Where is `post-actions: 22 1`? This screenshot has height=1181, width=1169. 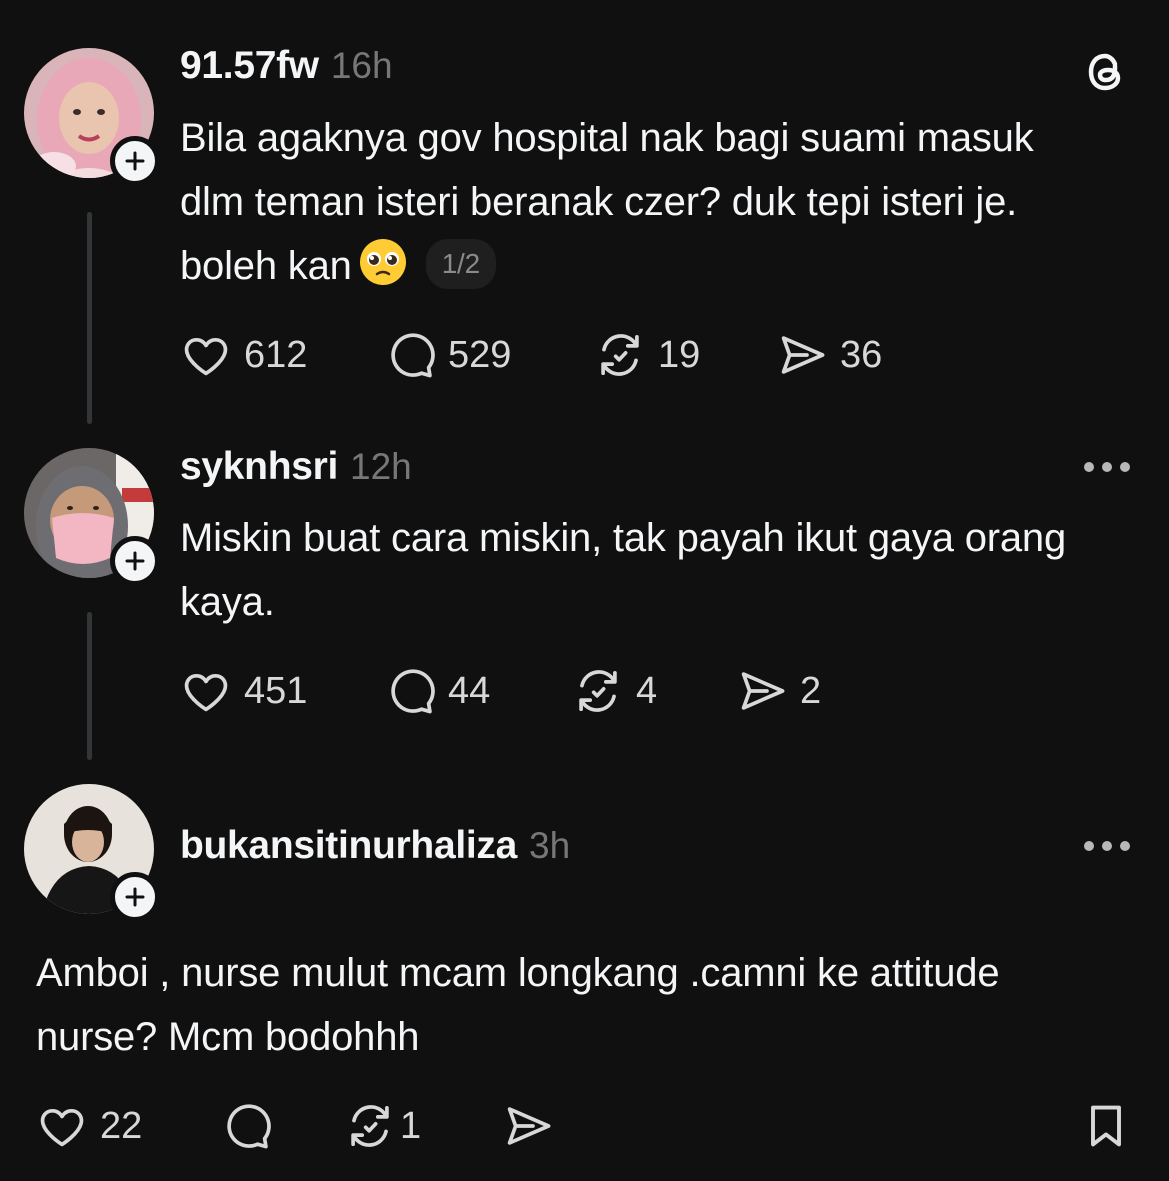 post-actions: 22 1 is located at coordinates (586, 1126).